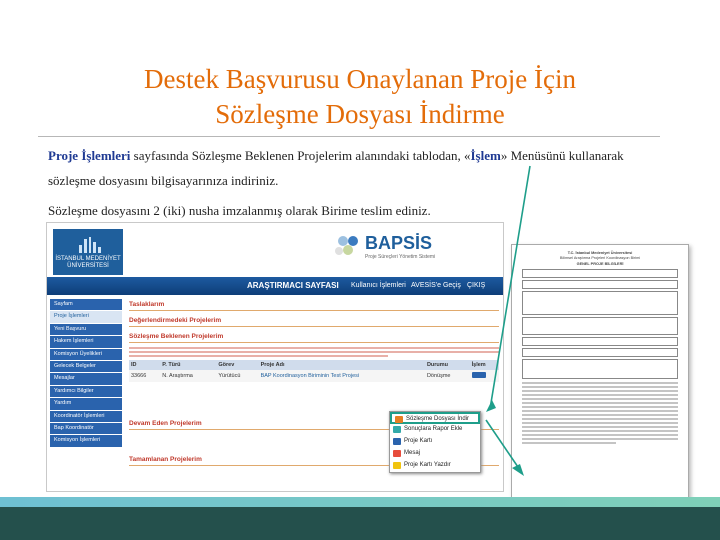 The width and height of the screenshot is (720, 540). Describe the element at coordinates (293, 285) in the screenshot. I see `nav-title: ARAŞTIRMACI SAYFASI` at that location.